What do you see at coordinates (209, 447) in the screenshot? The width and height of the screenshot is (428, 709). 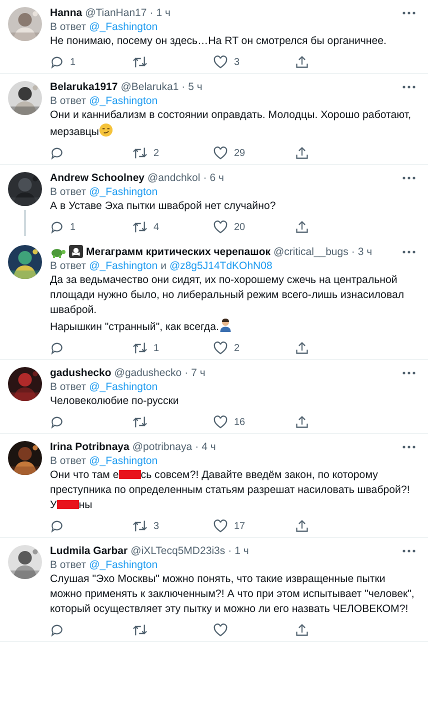 I see `timestamp: 4 ч` at bounding box center [209, 447].